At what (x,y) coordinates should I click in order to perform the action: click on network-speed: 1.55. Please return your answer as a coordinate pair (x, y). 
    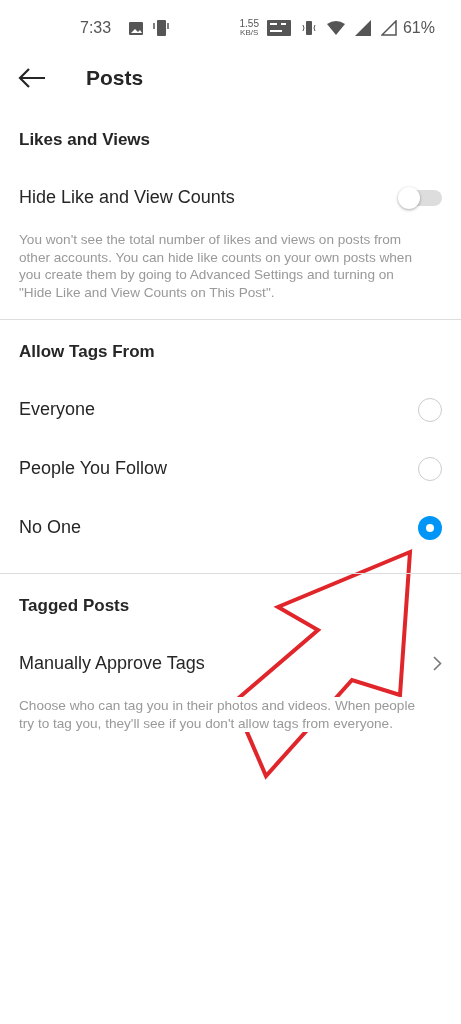
    Looking at the image, I should click on (249, 24).